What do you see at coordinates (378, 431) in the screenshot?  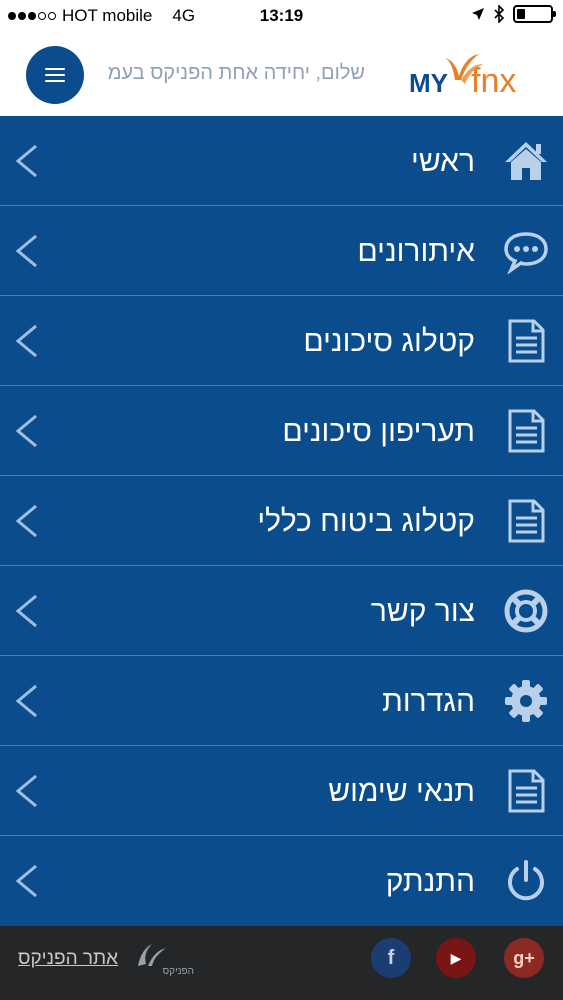 I see `menu-item-label: תעריפון סיכונים` at bounding box center [378, 431].